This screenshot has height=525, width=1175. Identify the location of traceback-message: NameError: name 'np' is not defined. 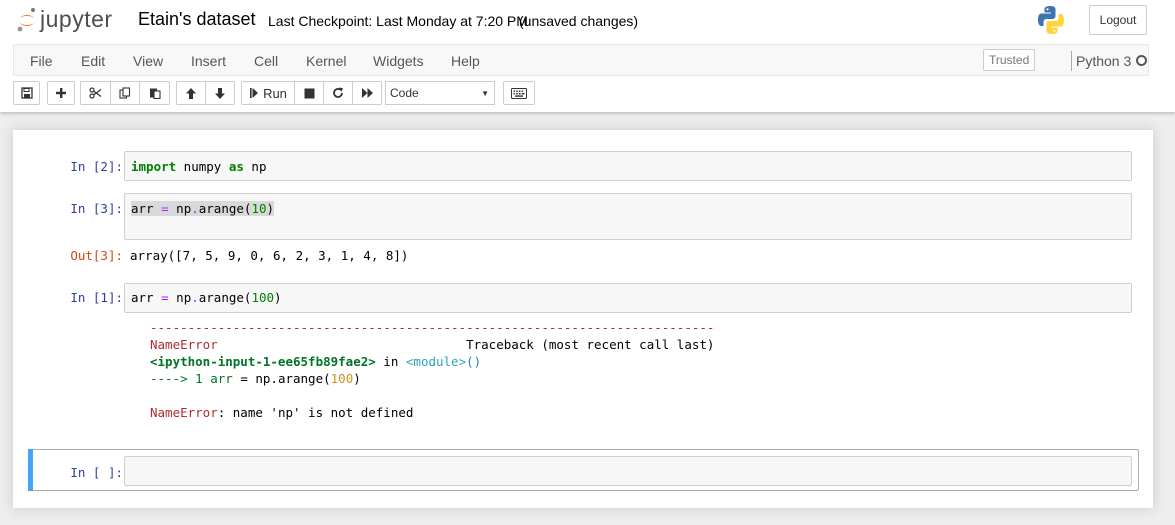
(281, 412).